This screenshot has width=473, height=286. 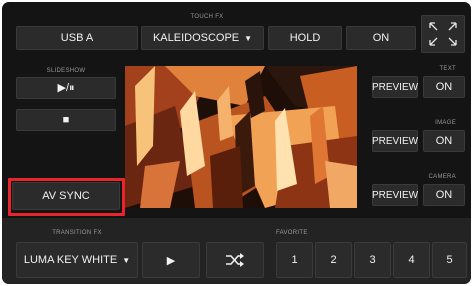 I want to click on slideshow-play-pause-button: ▶/⏸, so click(x=66, y=88).